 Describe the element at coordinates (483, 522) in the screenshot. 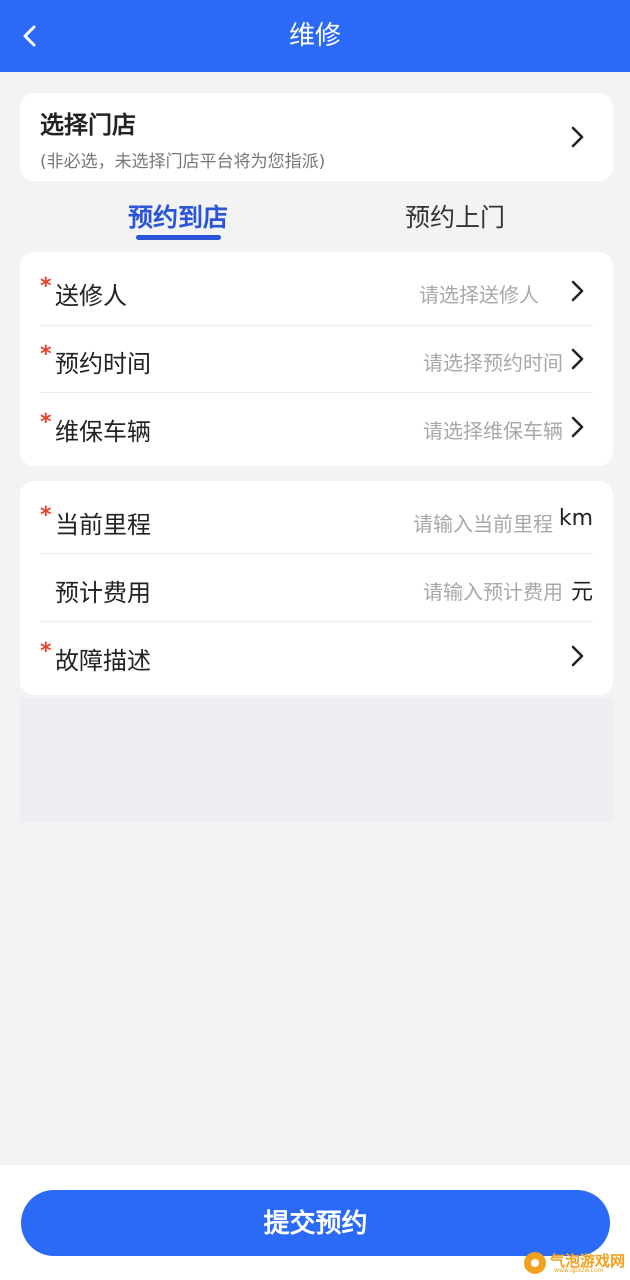

I see `mileage-input: 请输入当前里程` at that location.